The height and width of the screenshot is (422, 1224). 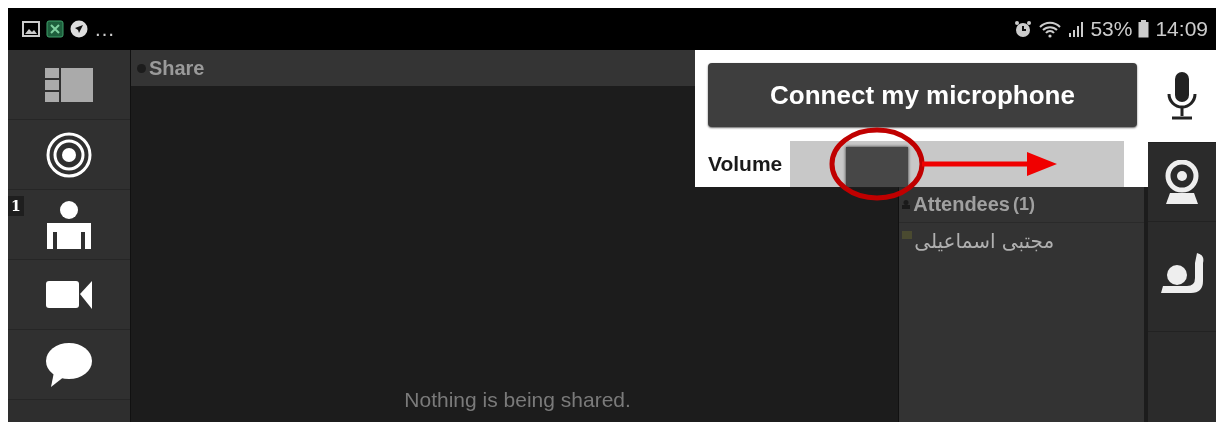 I want to click on slider-thumb, so click(x=876, y=167).